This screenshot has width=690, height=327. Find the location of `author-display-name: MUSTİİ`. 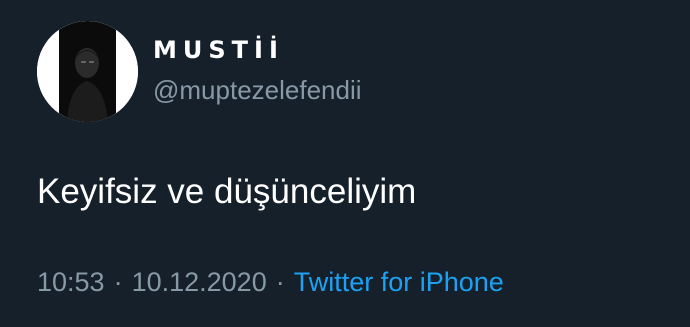

author-display-name: MUSTİİ is located at coordinates (218, 50).